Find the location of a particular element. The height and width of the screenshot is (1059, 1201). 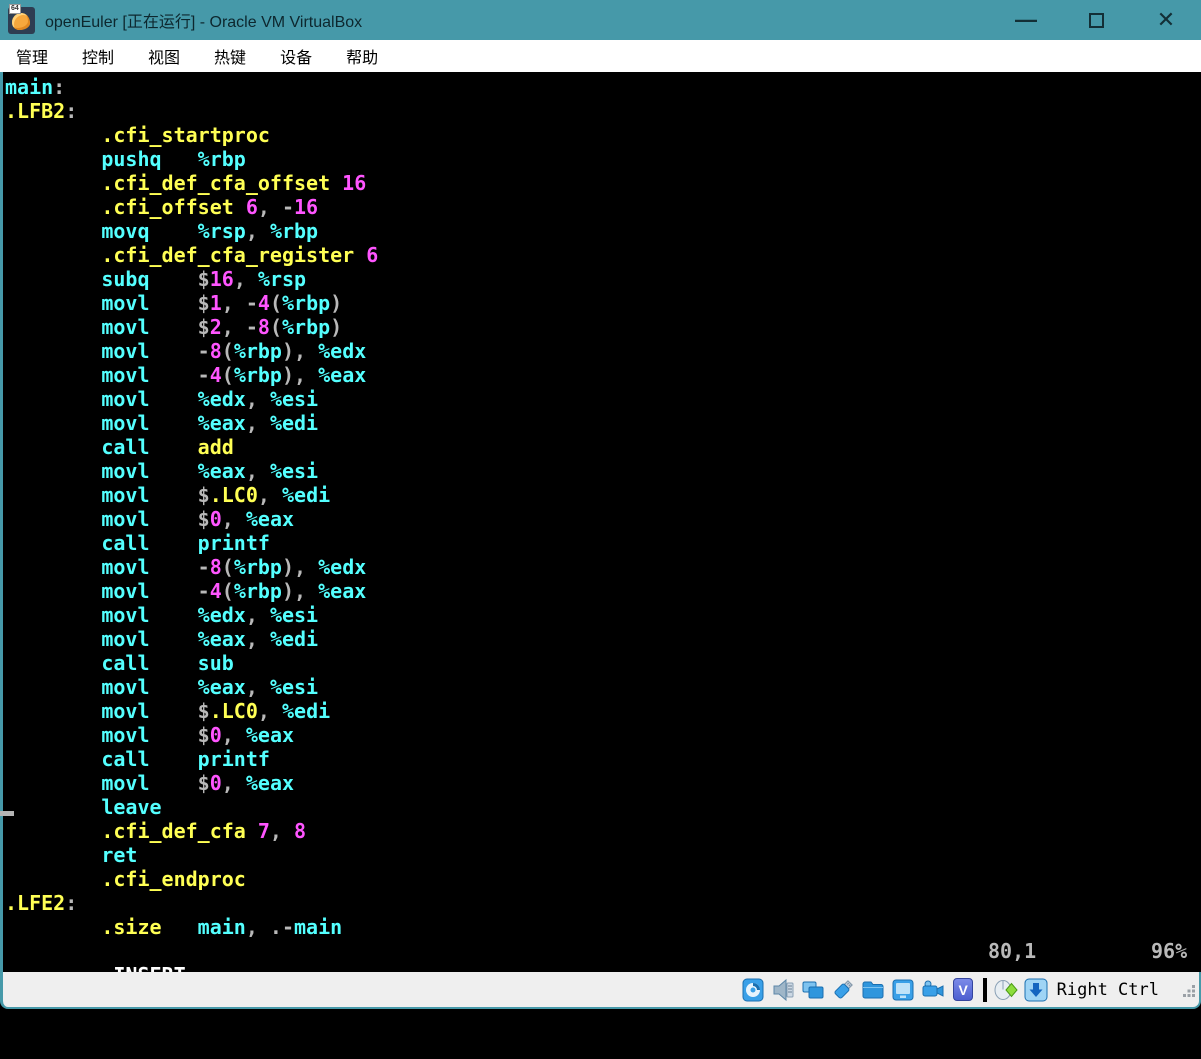

code-line: .cfi_def_cfa 7, 8 is located at coordinates (204, 831).